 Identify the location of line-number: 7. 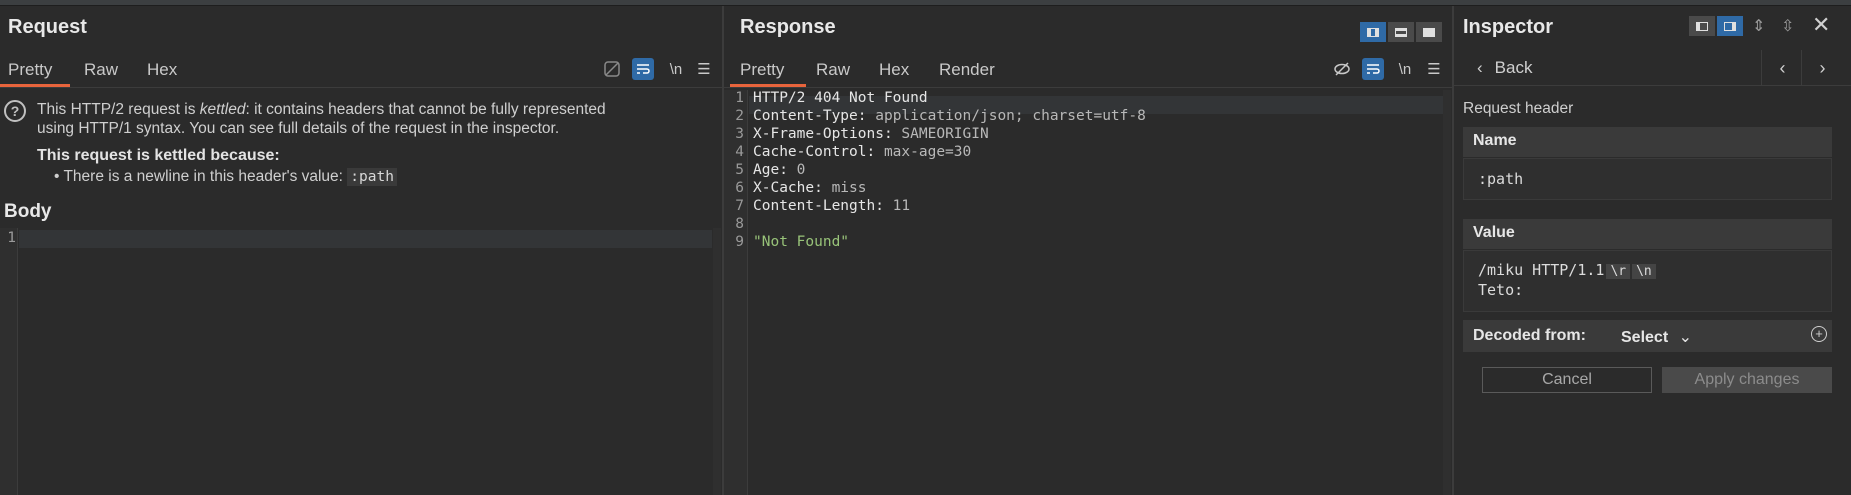
(739, 206).